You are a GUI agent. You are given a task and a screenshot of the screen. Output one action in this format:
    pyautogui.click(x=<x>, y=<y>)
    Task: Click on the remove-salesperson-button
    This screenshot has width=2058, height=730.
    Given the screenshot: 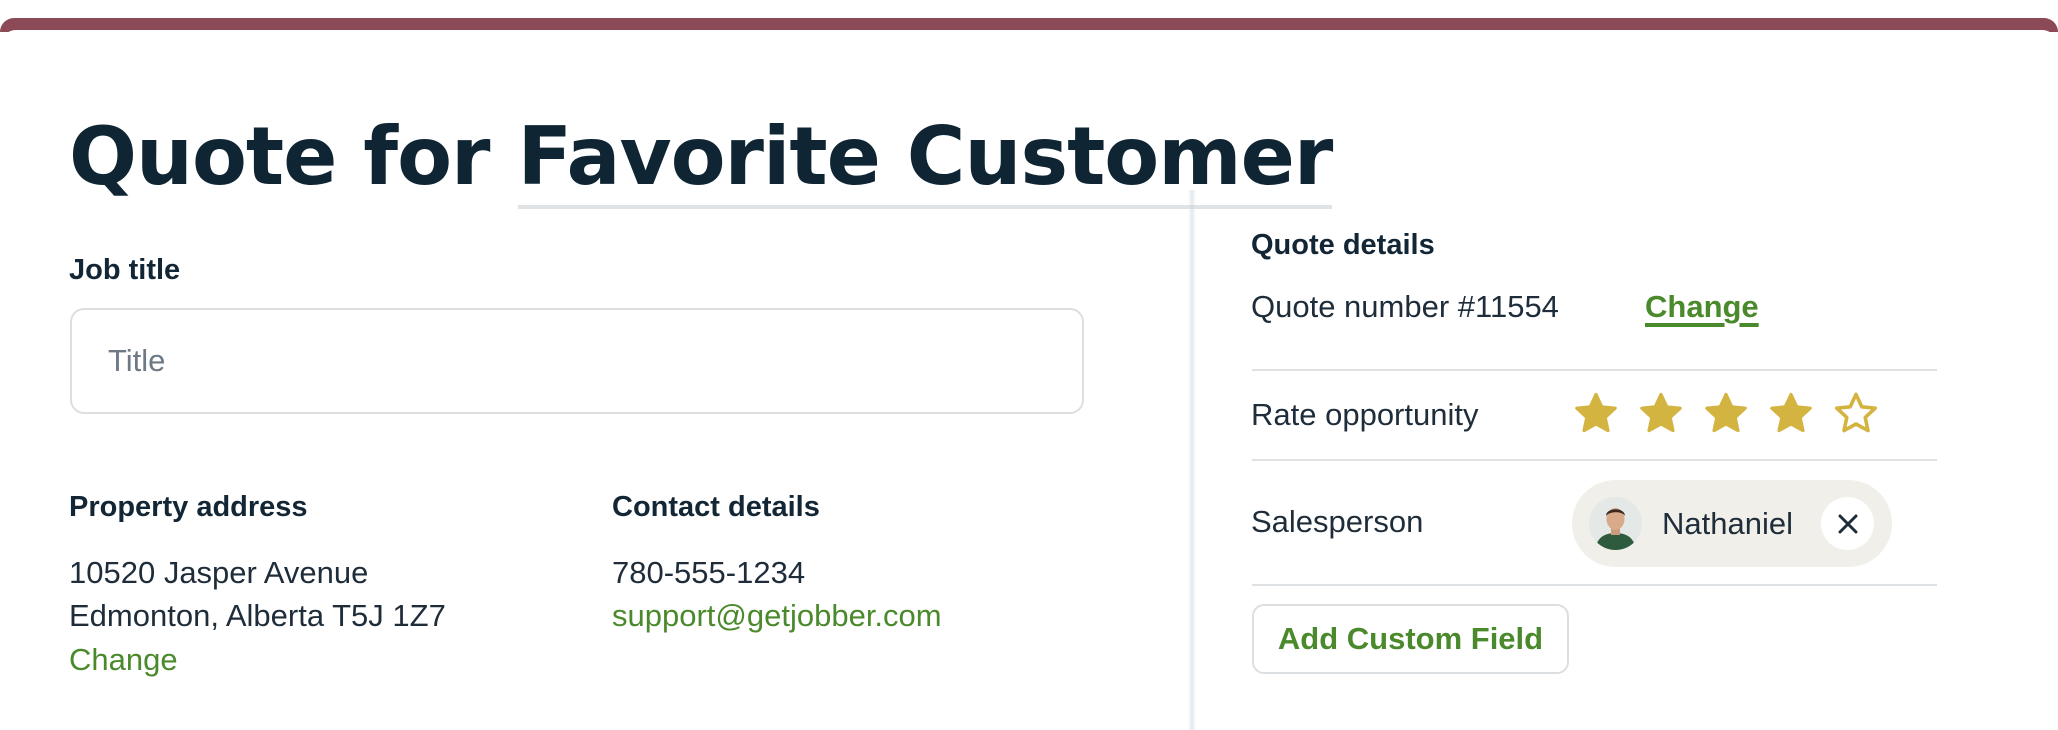 What is the action you would take?
    pyautogui.click(x=1847, y=523)
    